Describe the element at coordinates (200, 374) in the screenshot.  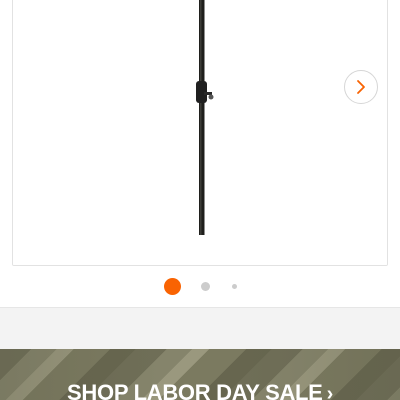
I see `labor-day-sale-banner: SHOP LABOR DAY SALE ›` at that location.